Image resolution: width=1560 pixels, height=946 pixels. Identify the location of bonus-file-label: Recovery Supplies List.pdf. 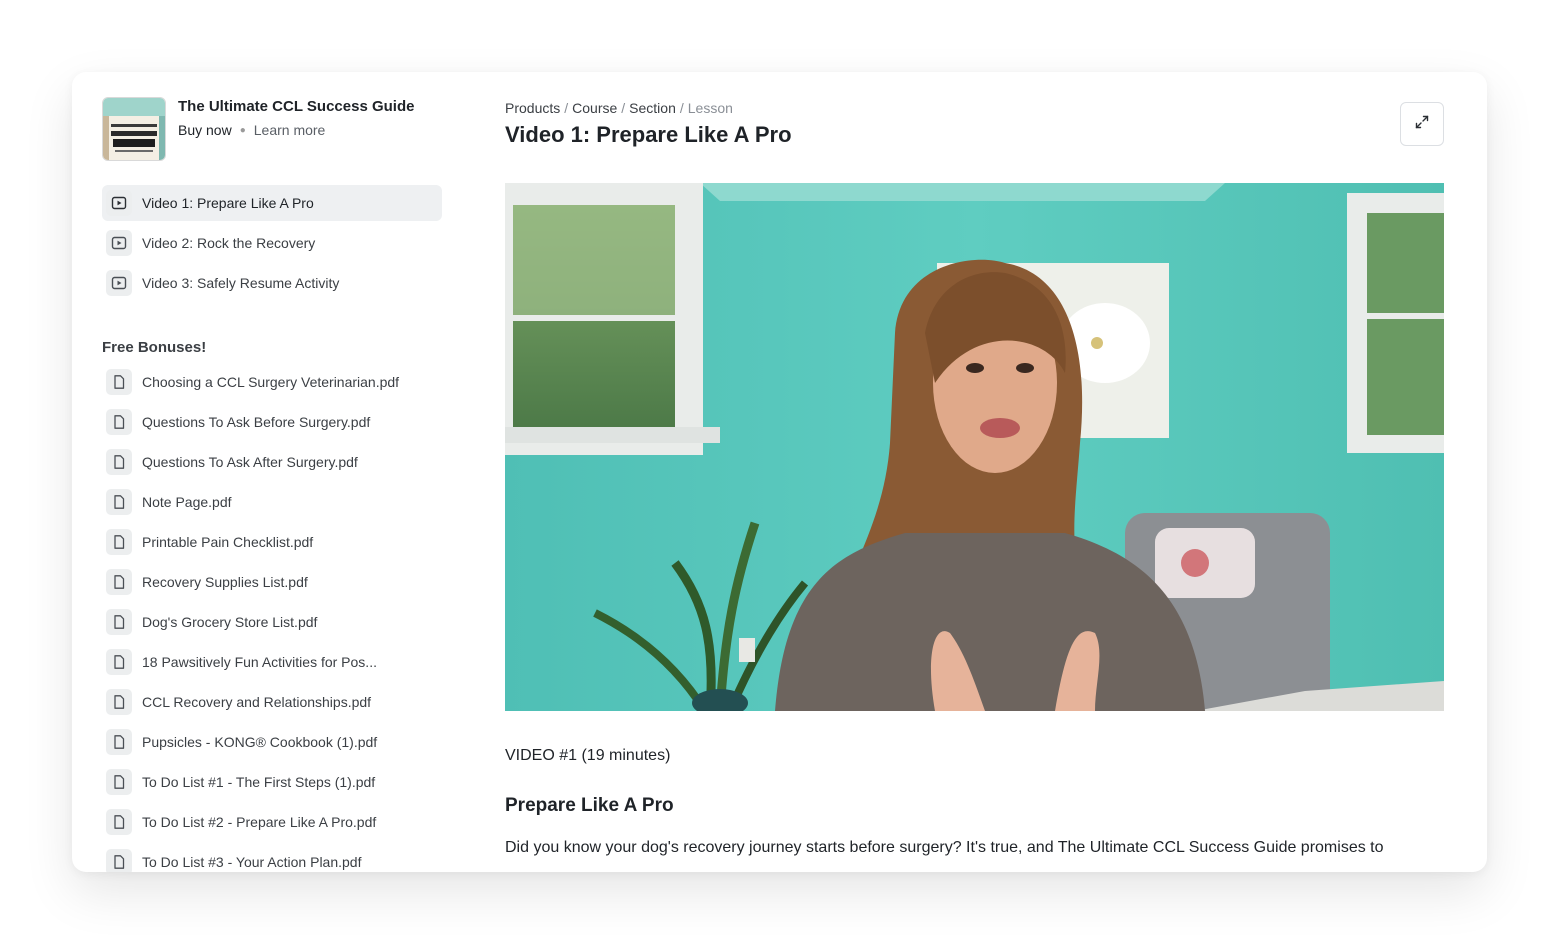
(225, 582).